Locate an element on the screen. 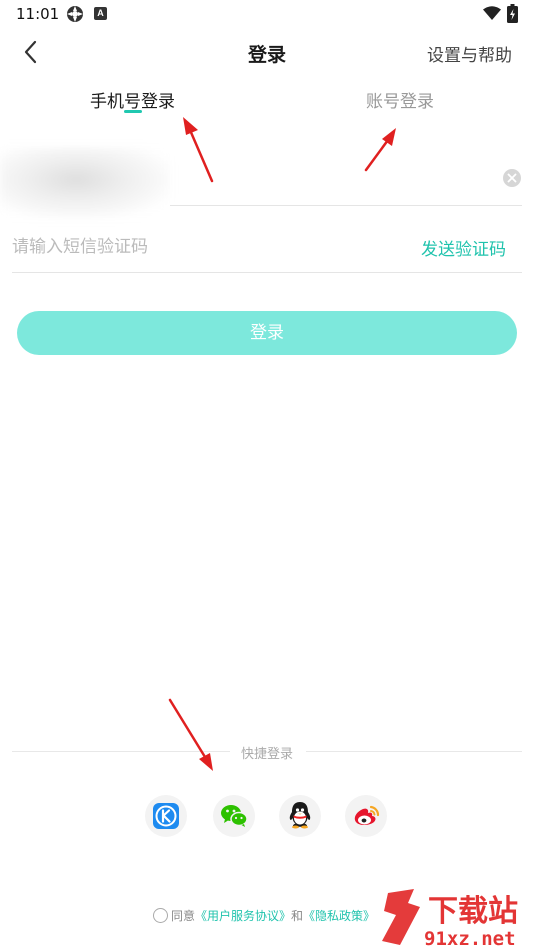 Image resolution: width=534 pixels, height=950 pixels. sms-code-row: 发送验证码 is located at coordinates (267, 250).